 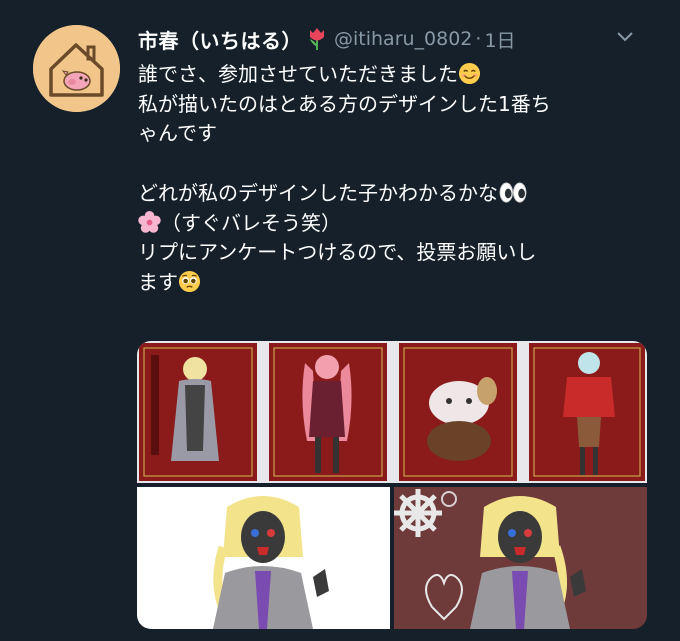 What do you see at coordinates (177, 133) in the screenshot?
I see `text-line-content: ゃんです` at bounding box center [177, 133].